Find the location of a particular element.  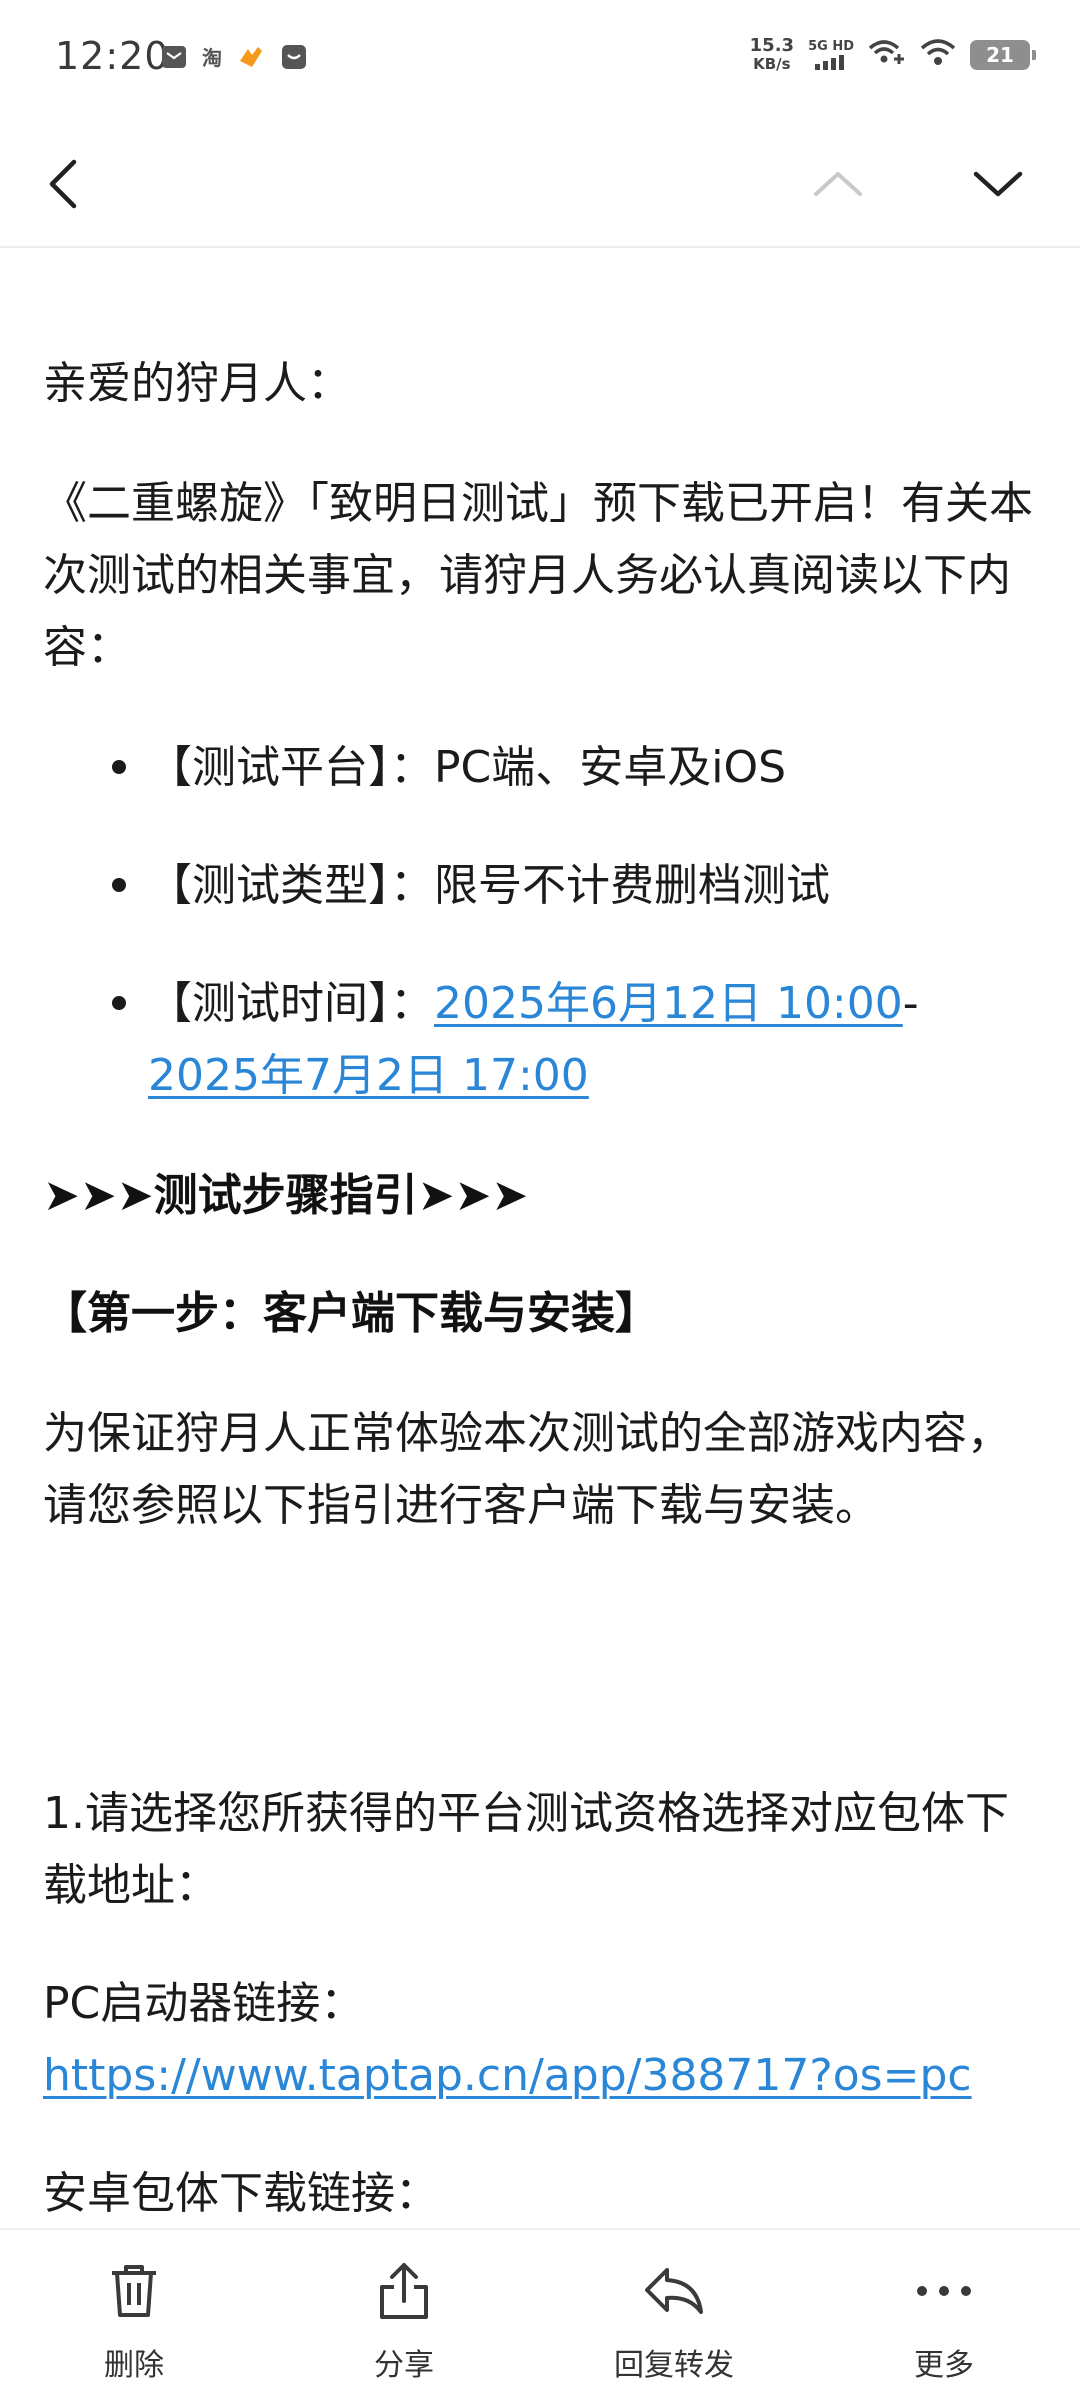

chevron-left-icon is located at coordinates (63, 184).